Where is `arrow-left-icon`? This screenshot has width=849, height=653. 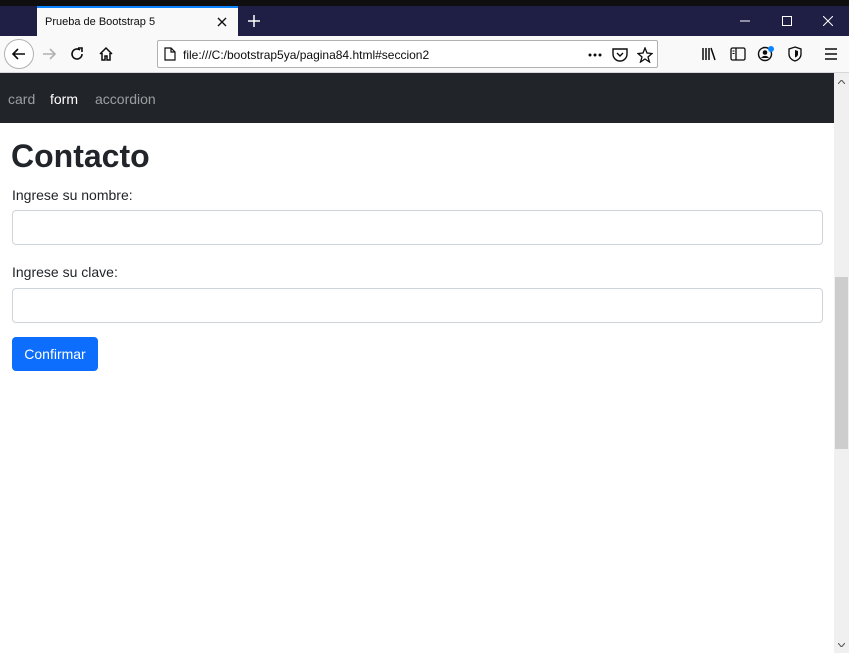
arrow-left-icon is located at coordinates (19, 54).